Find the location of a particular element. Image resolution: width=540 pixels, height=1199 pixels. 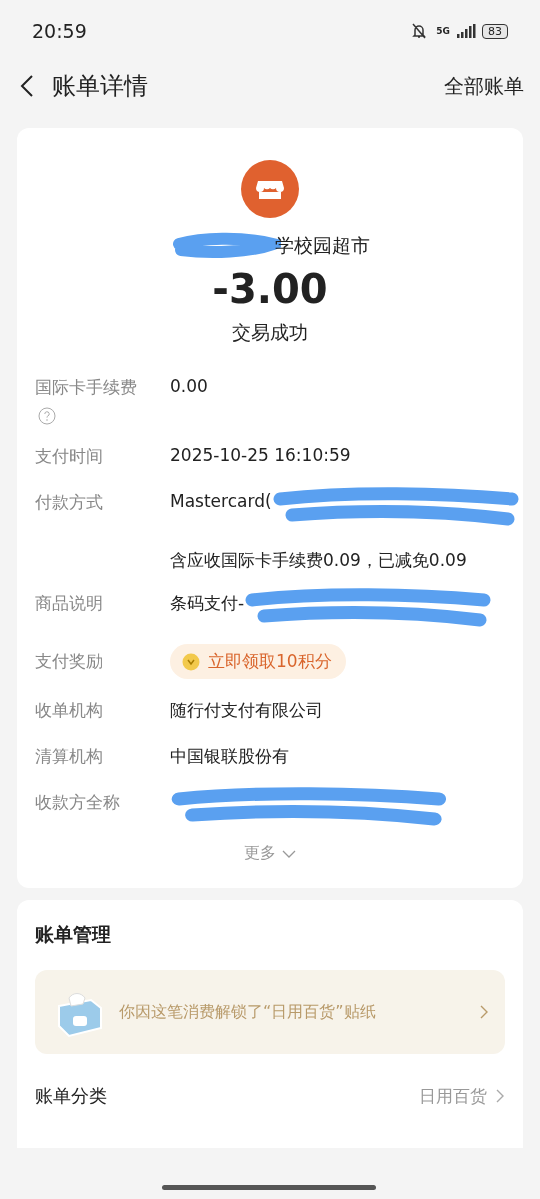

all-bills-link: 全部账单 is located at coordinates (484, 86).